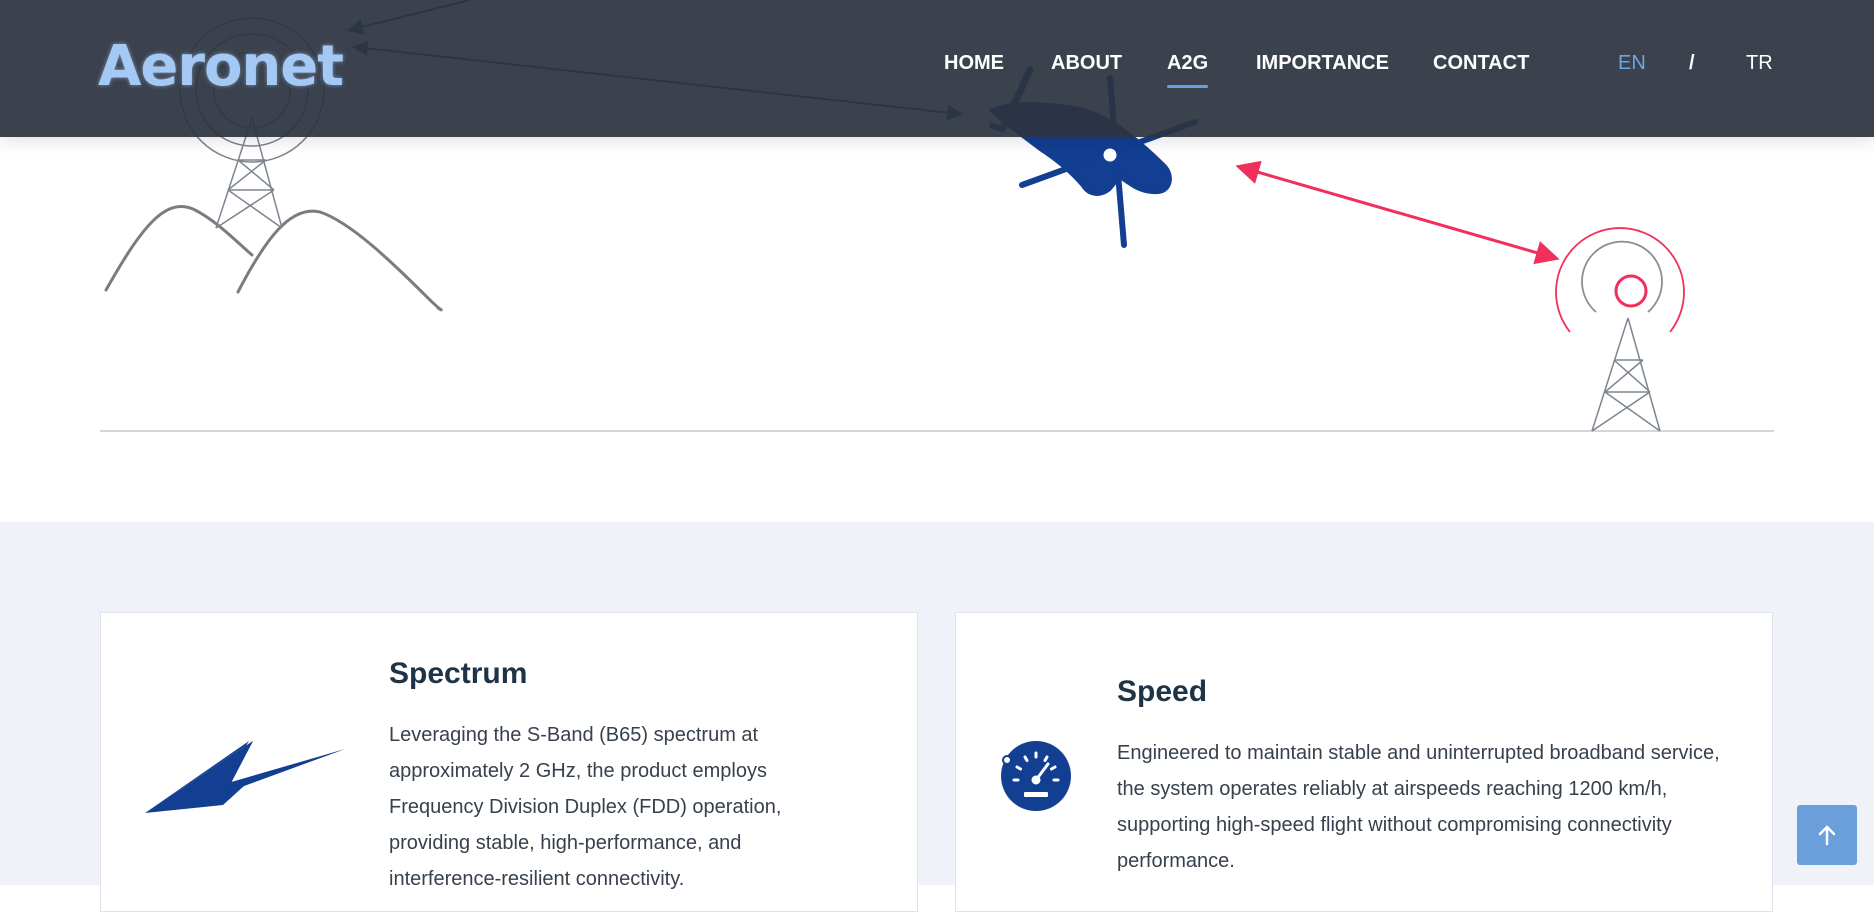  What do you see at coordinates (1481, 63) in the screenshot?
I see `nav-contact: CONTACT` at bounding box center [1481, 63].